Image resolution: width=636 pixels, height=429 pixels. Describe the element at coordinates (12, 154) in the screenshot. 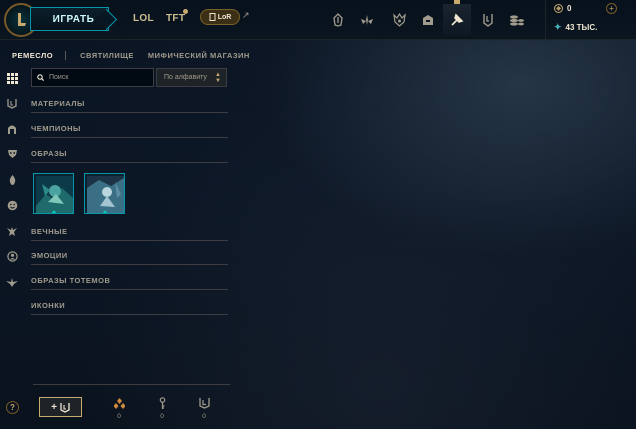

I see `skins-icon` at that location.